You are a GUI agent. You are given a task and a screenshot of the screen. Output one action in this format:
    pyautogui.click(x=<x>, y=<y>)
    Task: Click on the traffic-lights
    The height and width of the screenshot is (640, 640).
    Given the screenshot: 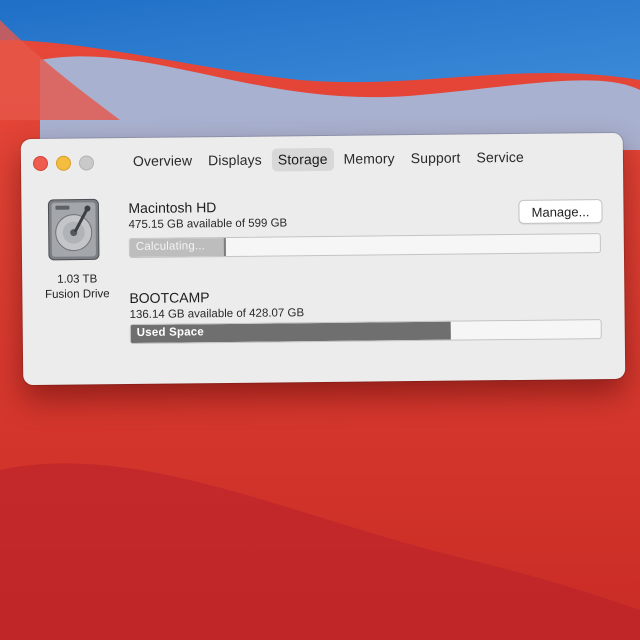 What is the action you would take?
    pyautogui.click(x=63, y=163)
    